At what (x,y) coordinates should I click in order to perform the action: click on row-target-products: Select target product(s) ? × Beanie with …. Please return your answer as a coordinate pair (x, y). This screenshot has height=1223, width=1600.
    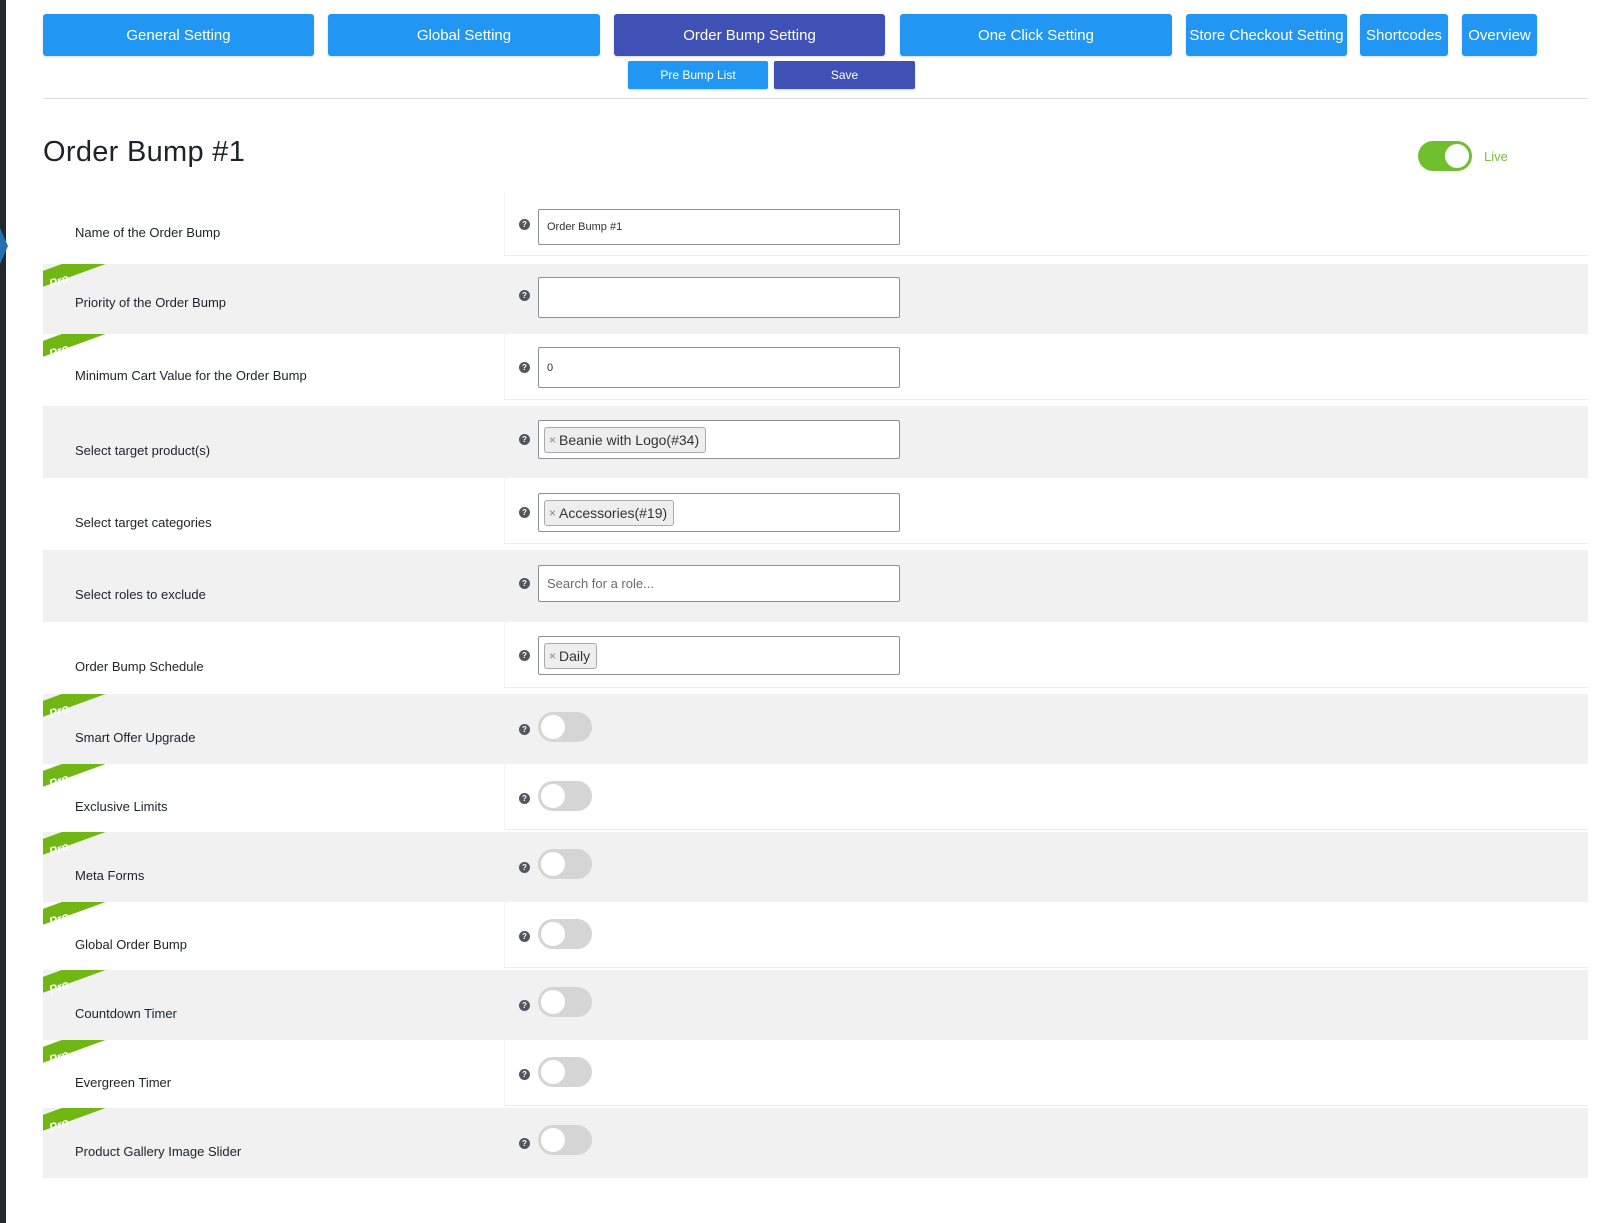
    Looking at the image, I should click on (815, 442).